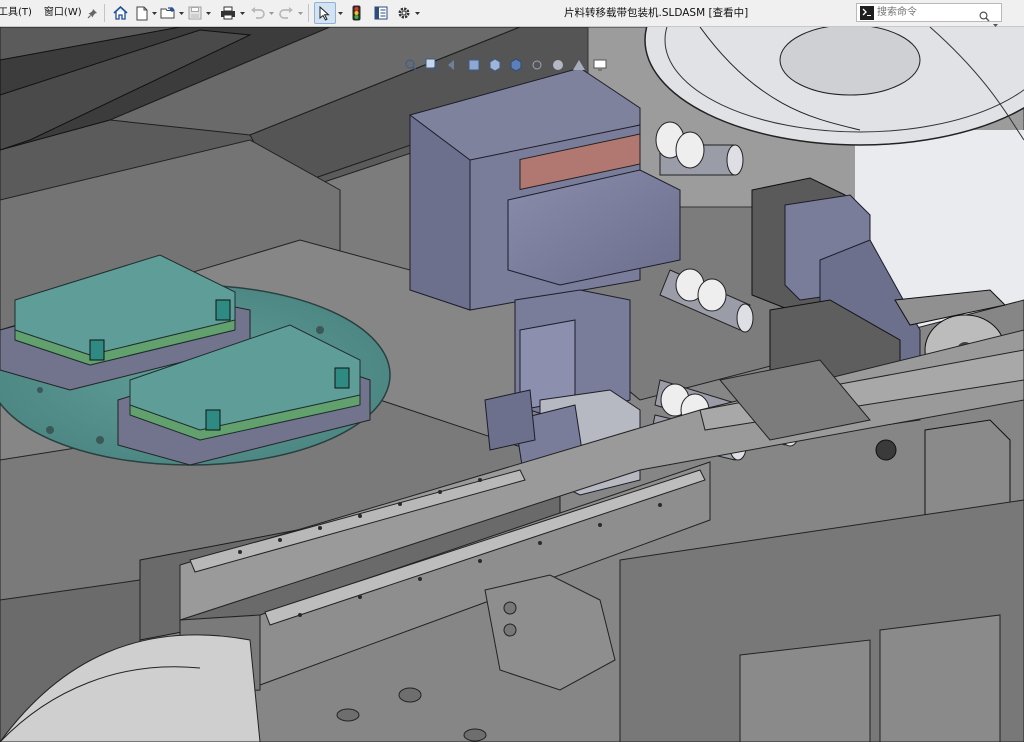 This screenshot has width=1024, height=742. What do you see at coordinates (579, 65) in the screenshot?
I see `apply-scene-icon` at bounding box center [579, 65].